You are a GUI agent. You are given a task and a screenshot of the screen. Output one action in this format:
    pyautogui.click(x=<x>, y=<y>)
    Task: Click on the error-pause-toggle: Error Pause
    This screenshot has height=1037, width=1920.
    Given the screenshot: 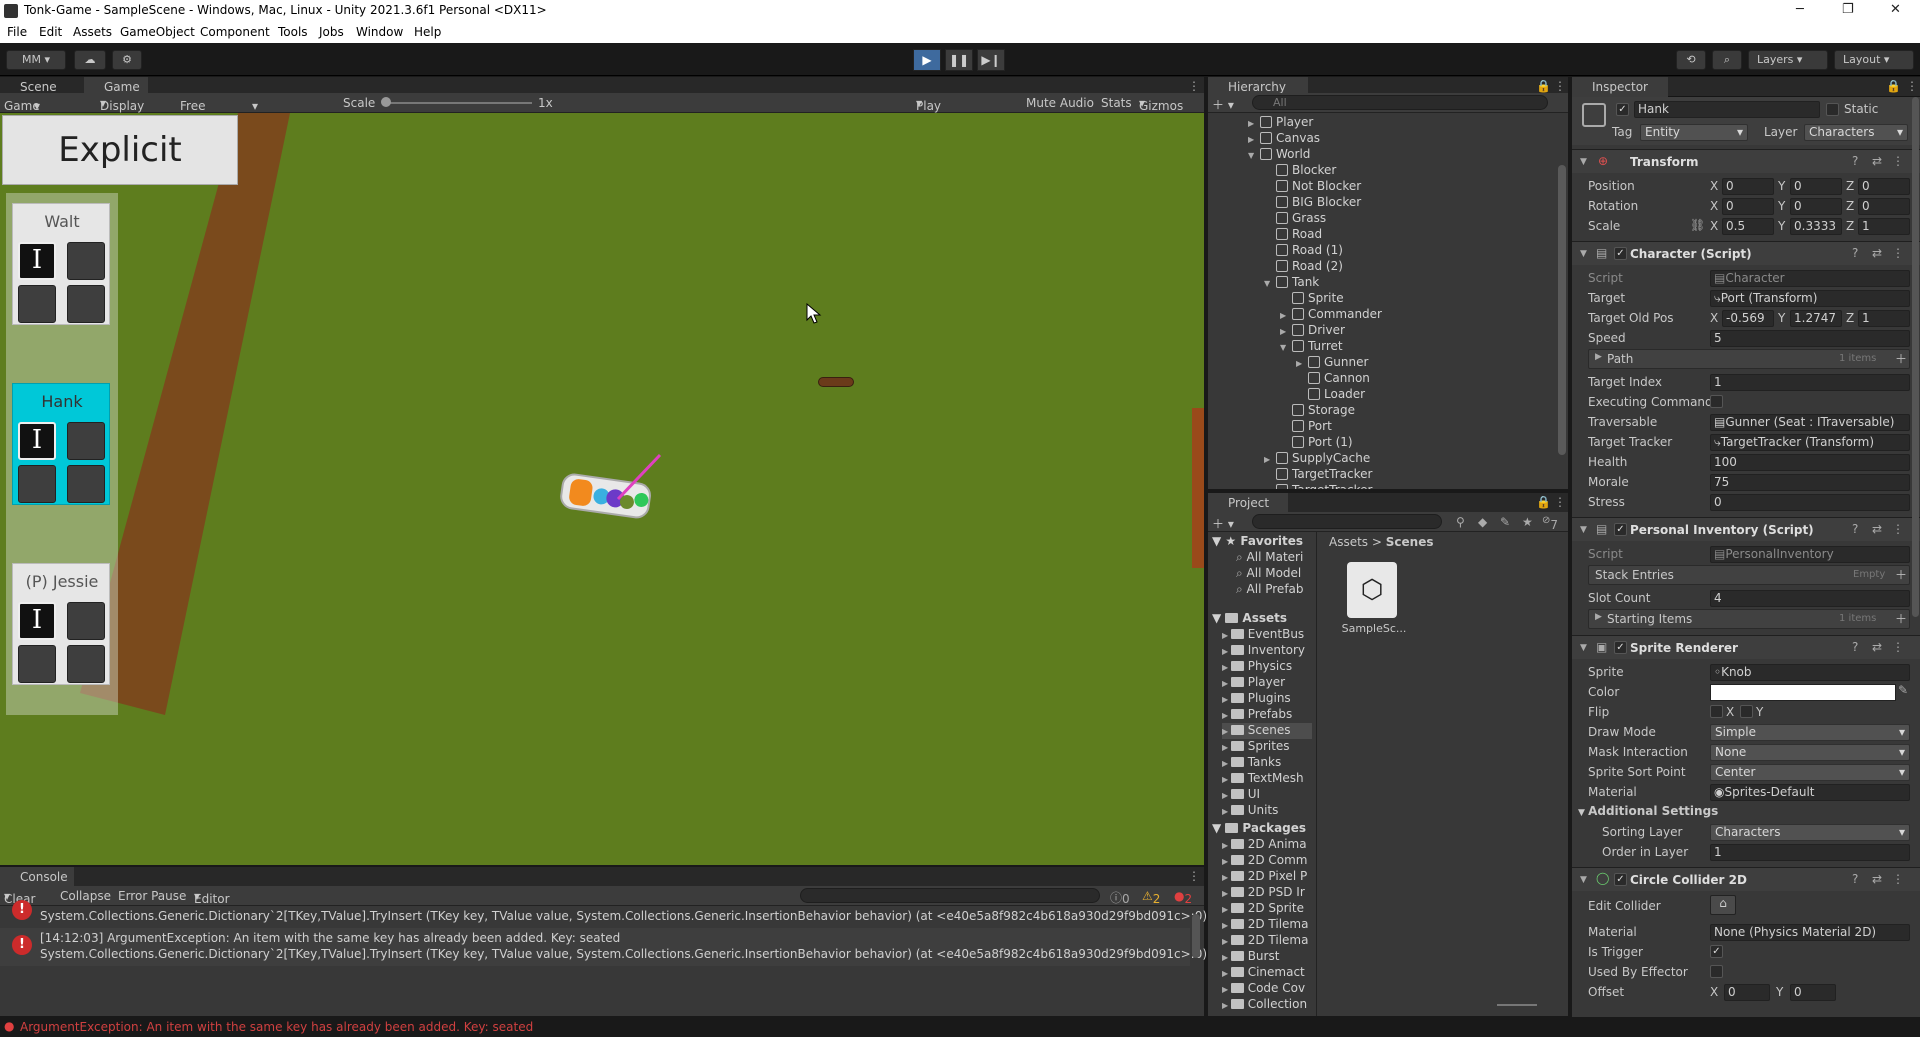 What is the action you would take?
    pyautogui.click(x=152, y=896)
    